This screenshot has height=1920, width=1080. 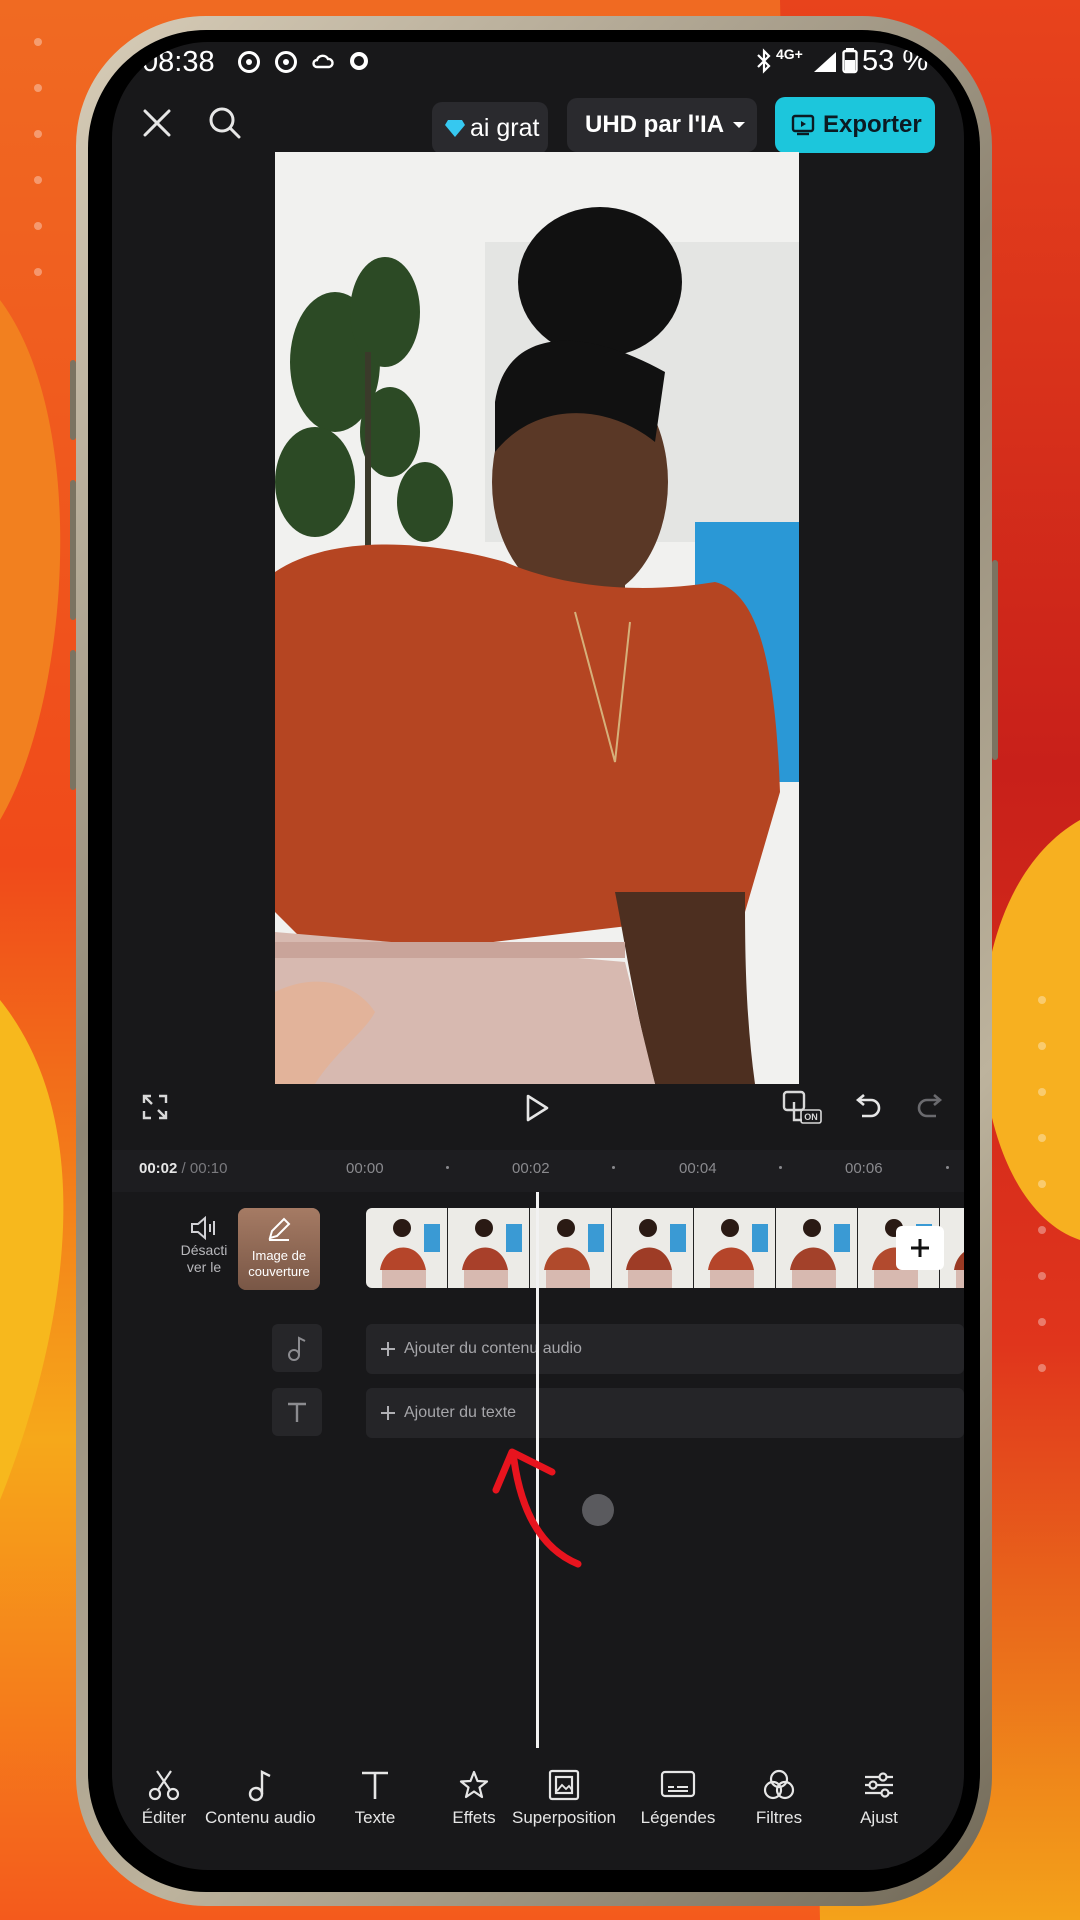 I want to click on adjust-sliders-icon, so click(x=879, y=1785).